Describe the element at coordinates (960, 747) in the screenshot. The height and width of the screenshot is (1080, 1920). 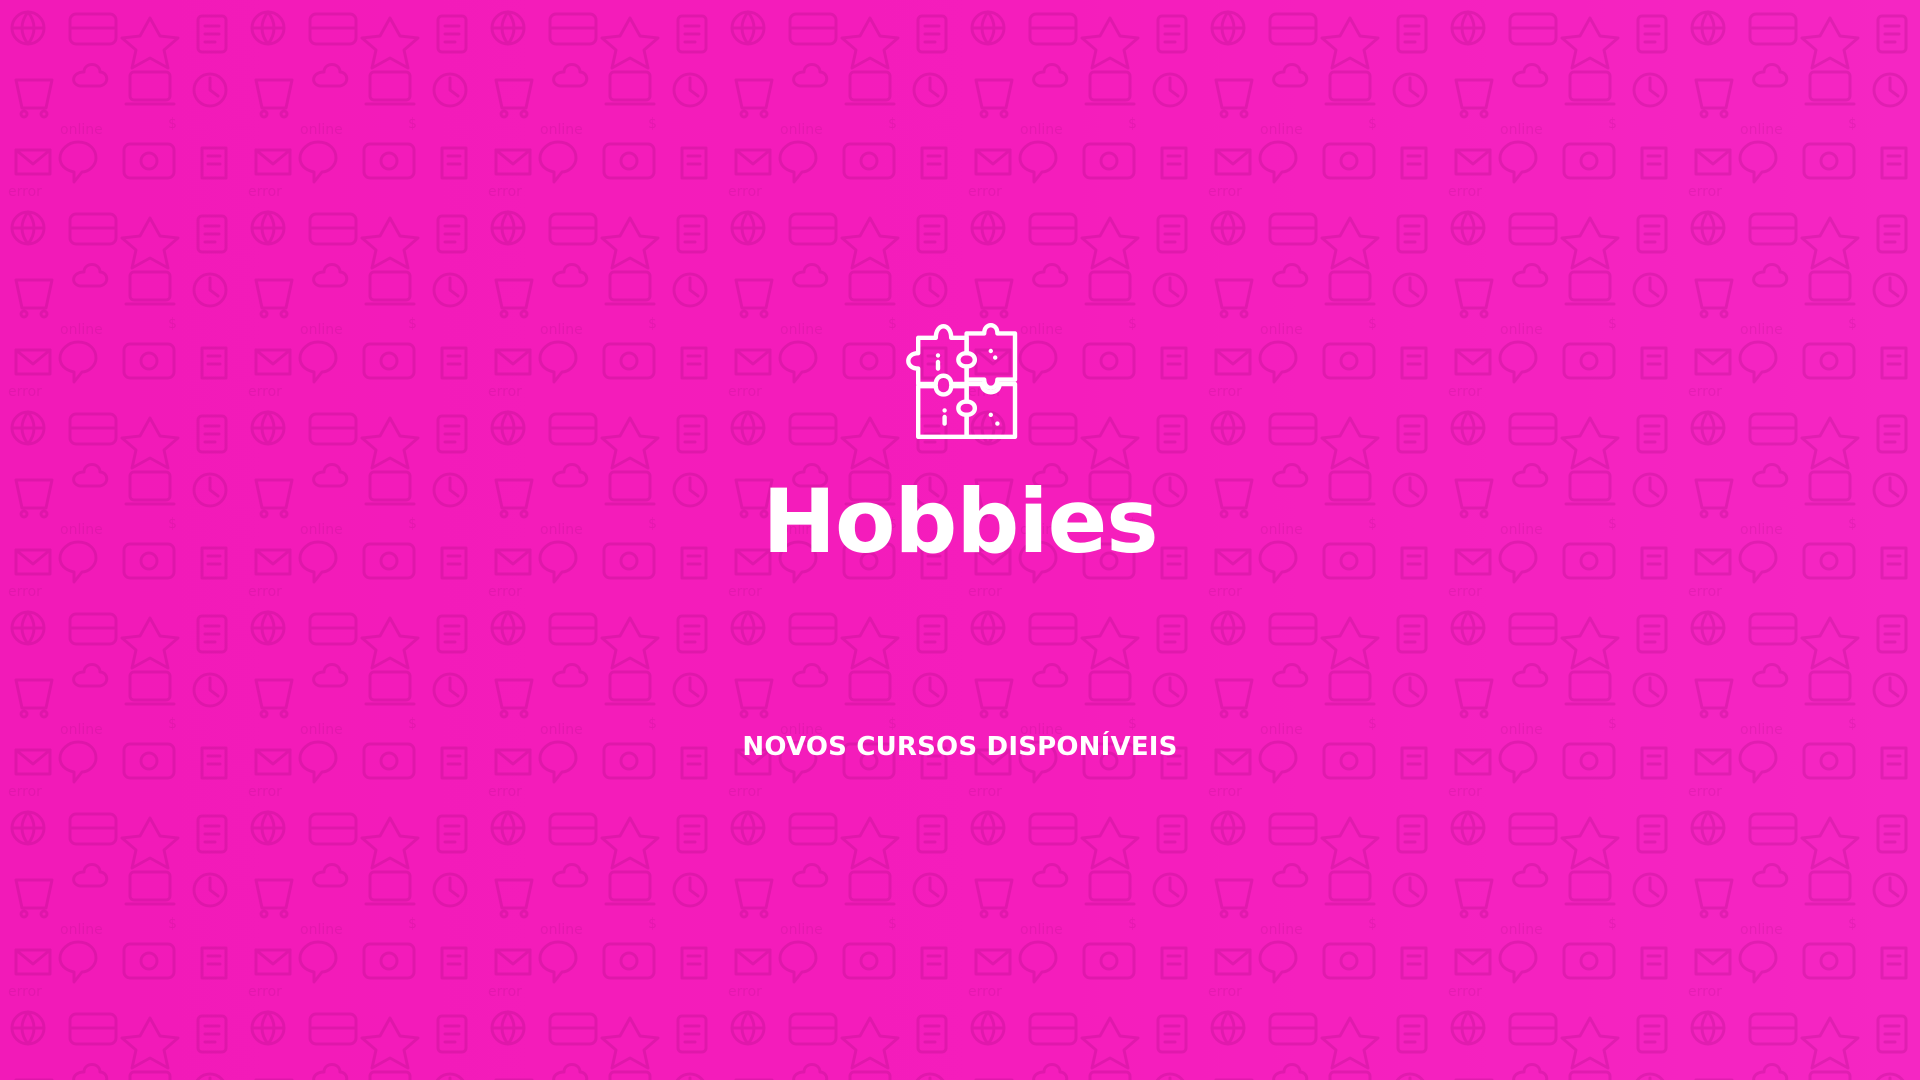
I see `subtitle-text: NOVOS CURSOS DISPONÍVEIS` at that location.